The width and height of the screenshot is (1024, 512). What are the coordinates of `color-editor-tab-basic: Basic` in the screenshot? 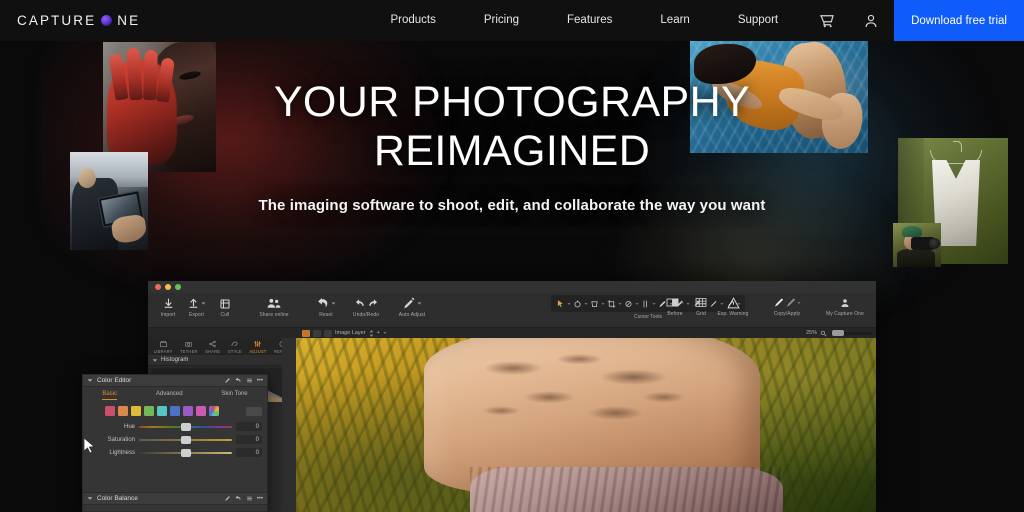 It's located at (110, 395).